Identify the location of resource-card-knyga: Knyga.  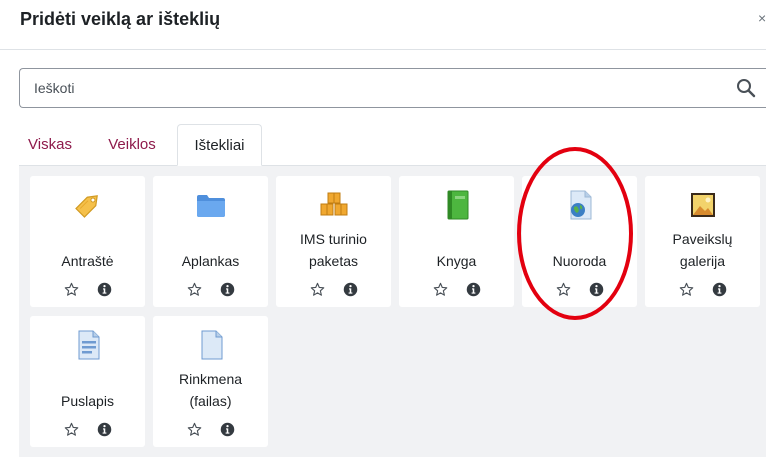
(456, 241).